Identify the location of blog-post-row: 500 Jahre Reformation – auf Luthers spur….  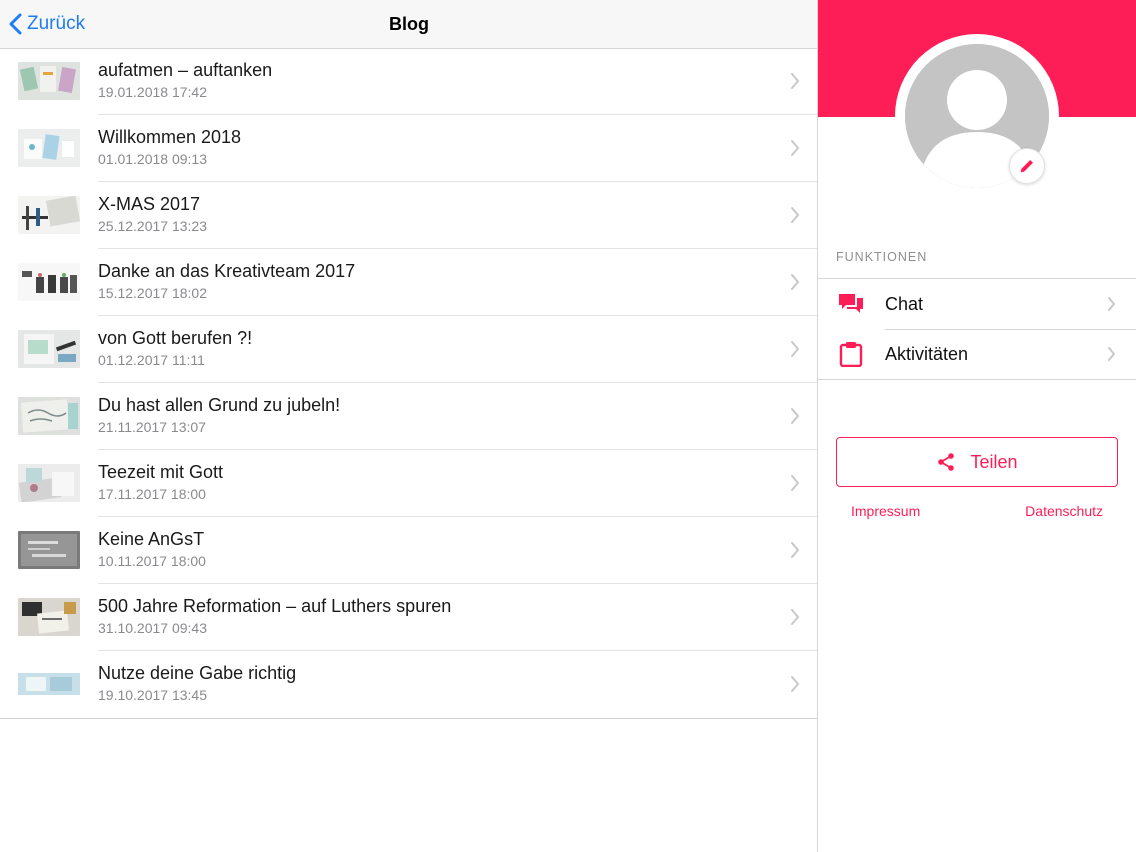
(409, 617).